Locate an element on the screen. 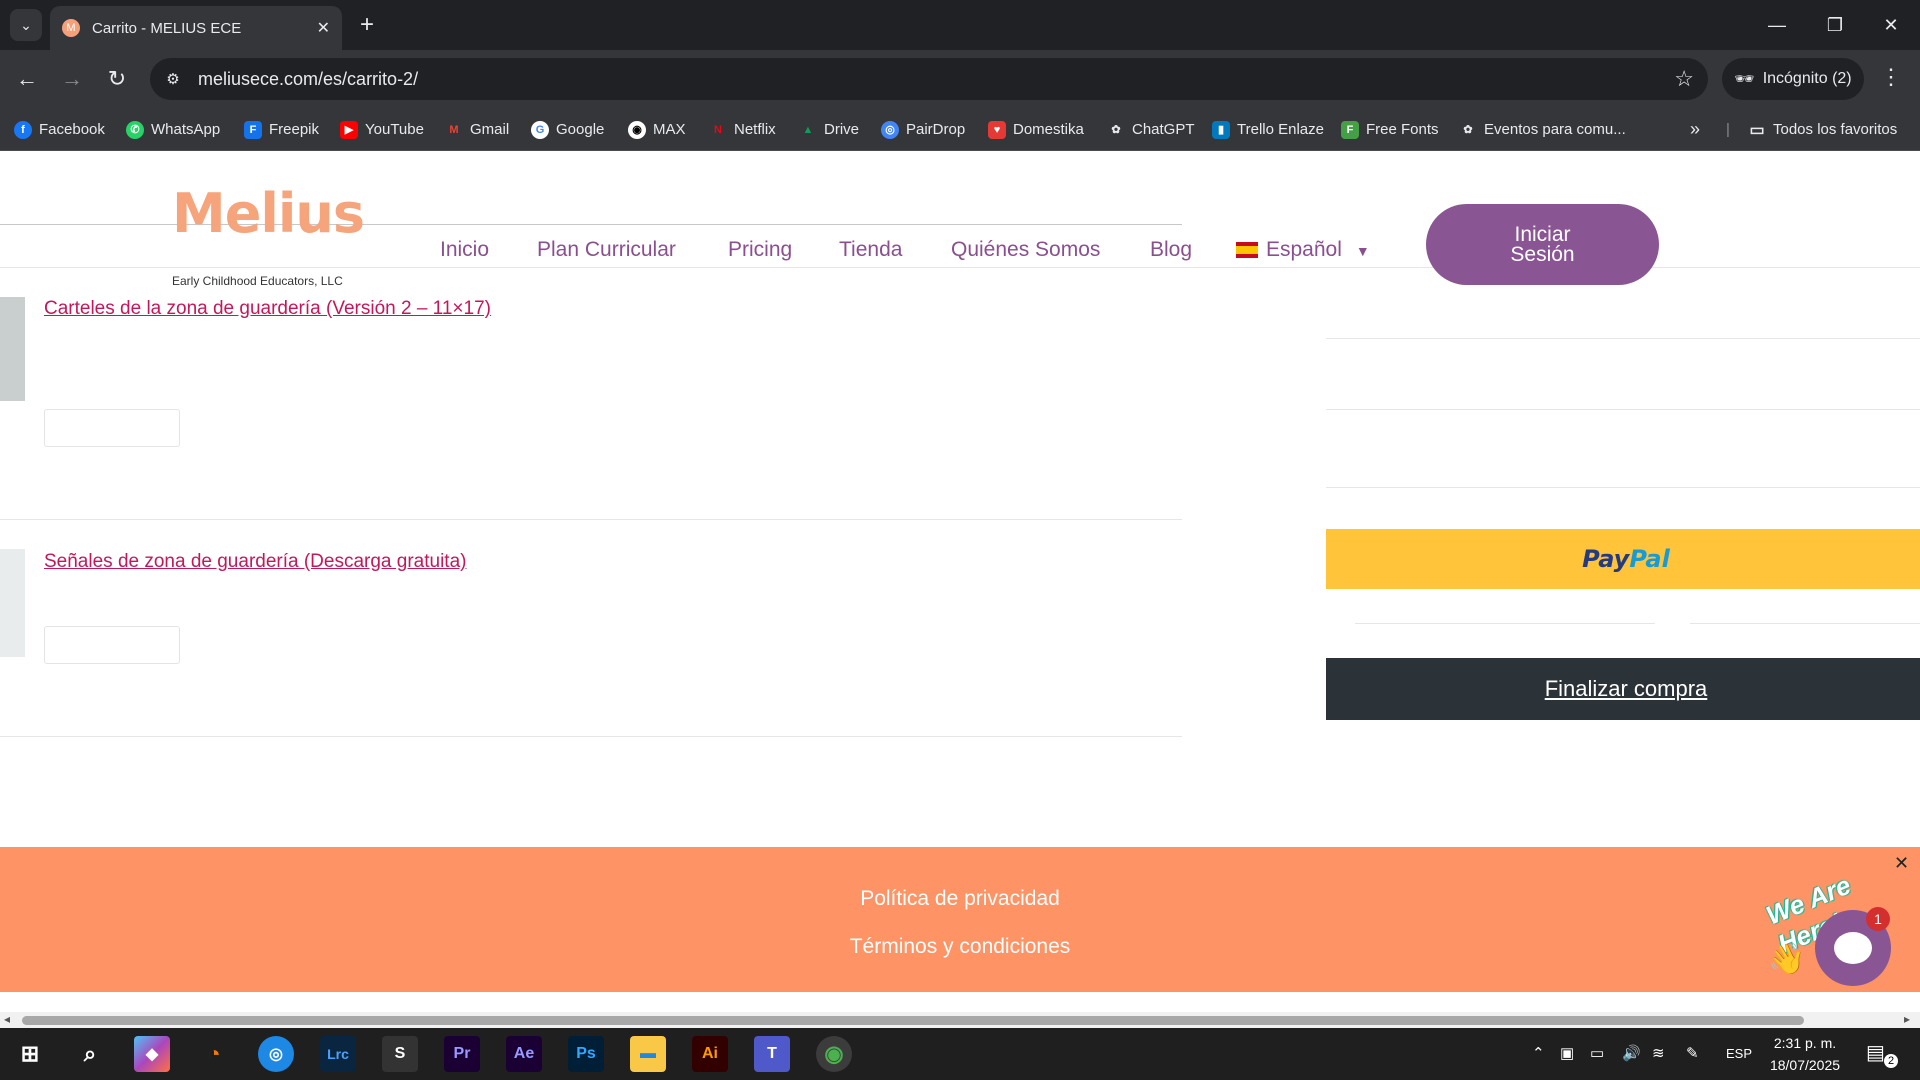 The image size is (1920, 1080). forward-button: → is located at coordinates (72, 79).